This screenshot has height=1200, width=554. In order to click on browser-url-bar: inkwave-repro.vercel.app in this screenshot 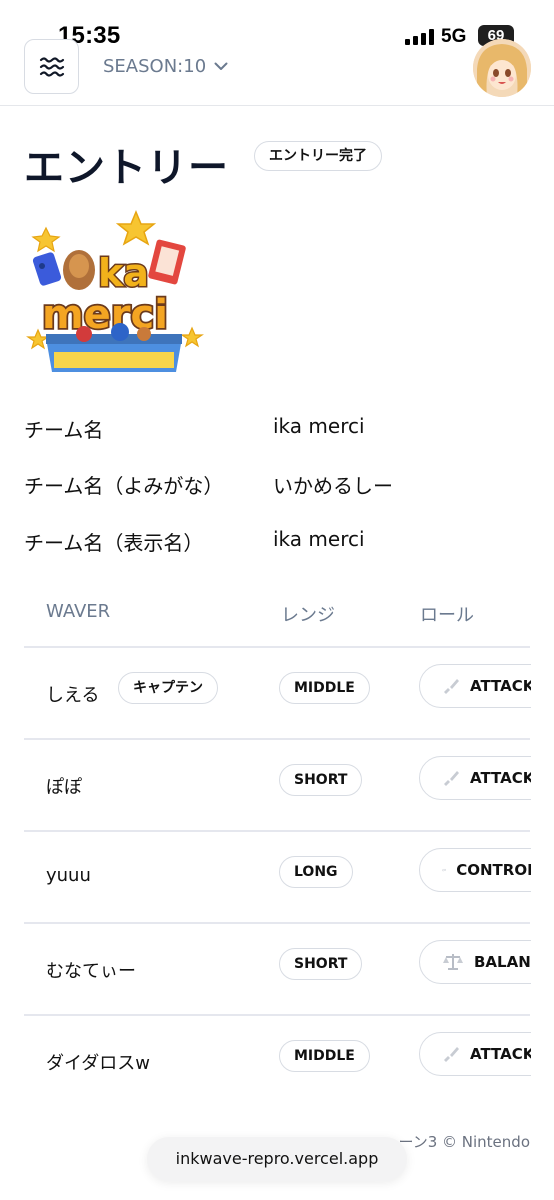, I will do `click(277, 1159)`.